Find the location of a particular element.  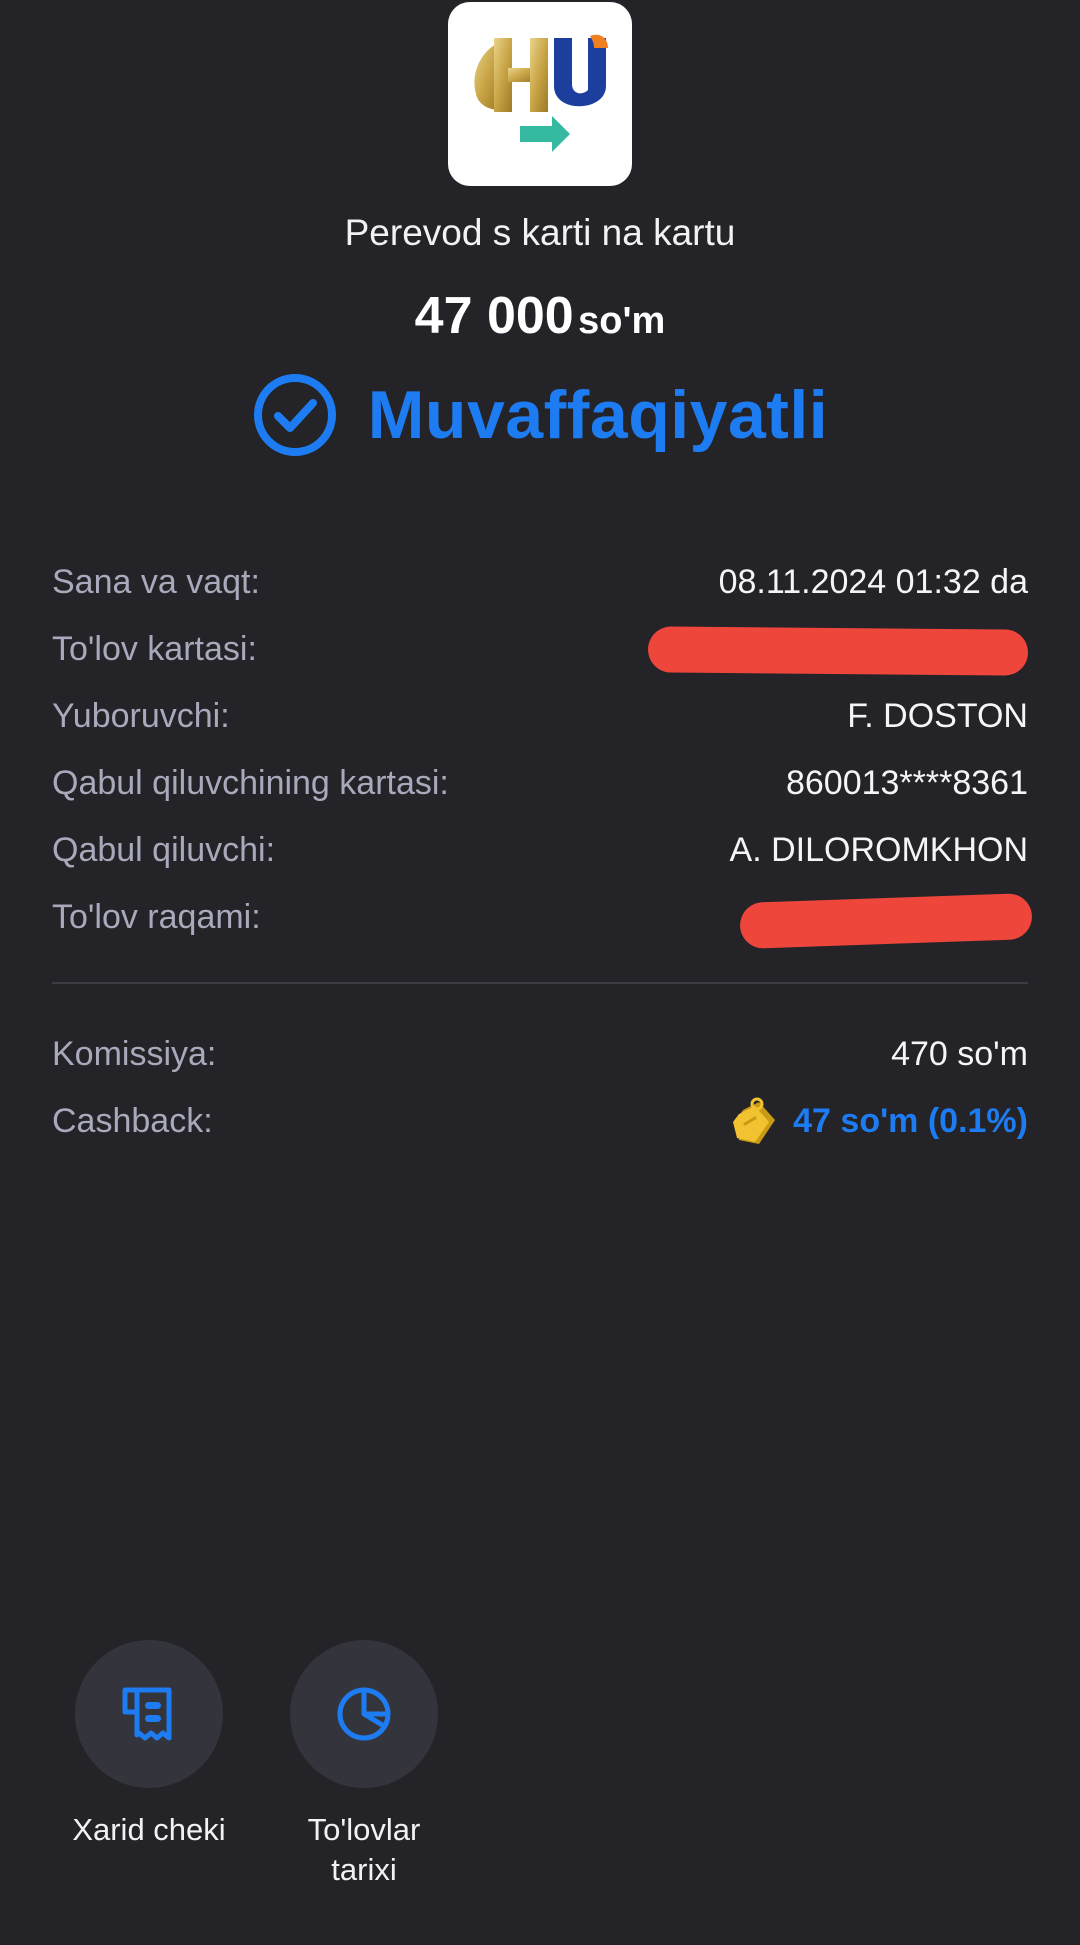

detail-label: To'lov raqami: is located at coordinates (156, 917).